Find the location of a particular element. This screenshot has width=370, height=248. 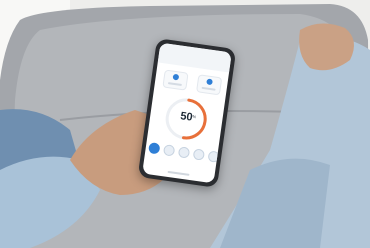

gauge-unit: % is located at coordinates (194, 116).